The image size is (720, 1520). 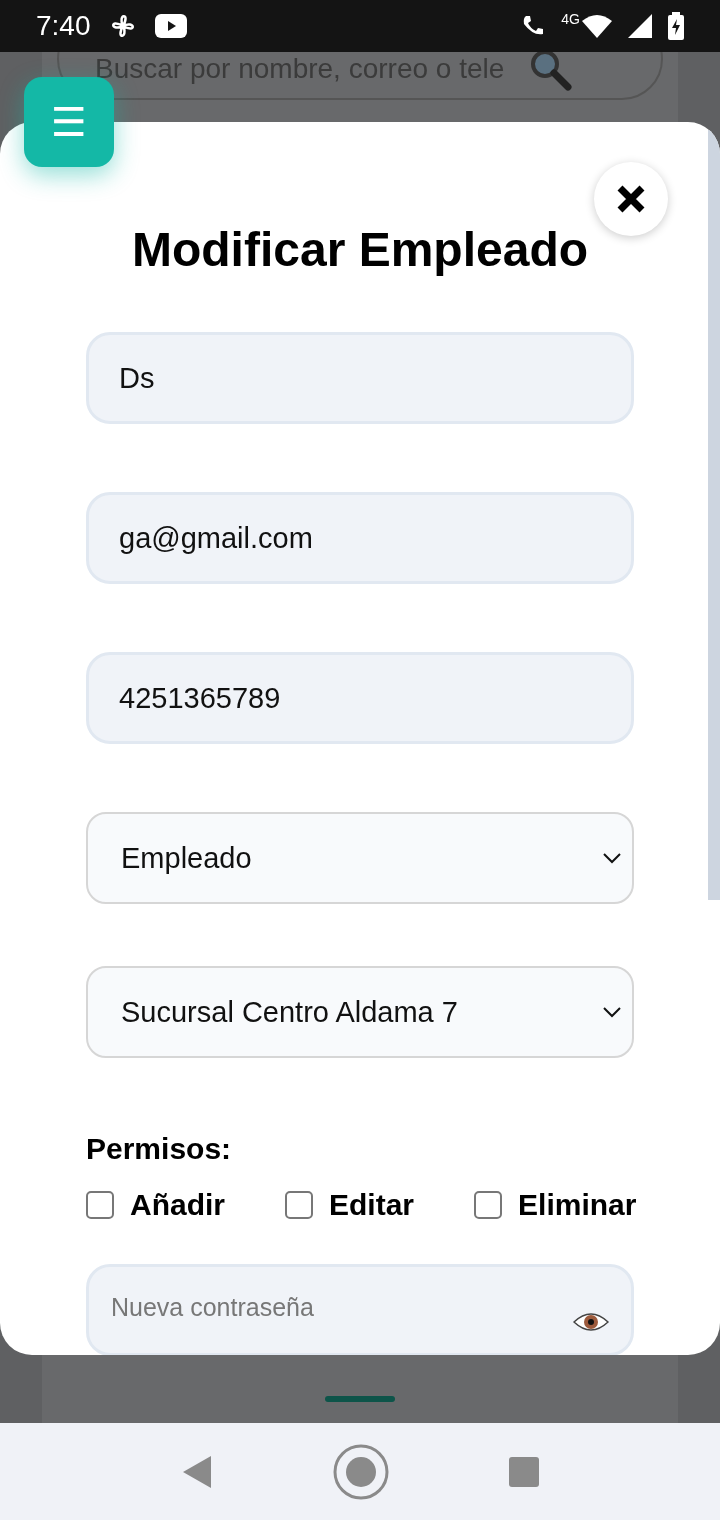 I want to click on scroll-thumb, so click(x=714, y=515).